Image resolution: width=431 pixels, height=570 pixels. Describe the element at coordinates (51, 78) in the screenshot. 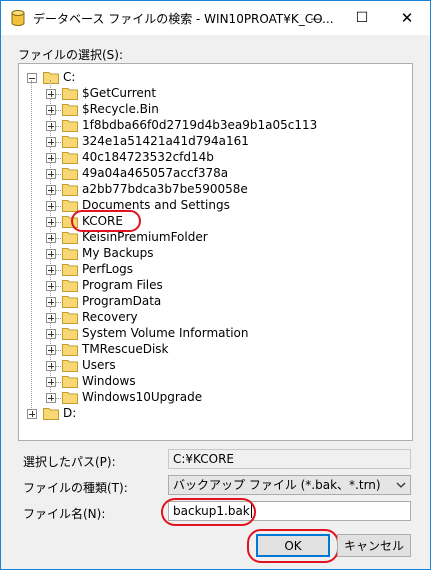

I see `folder-open-icon` at that location.